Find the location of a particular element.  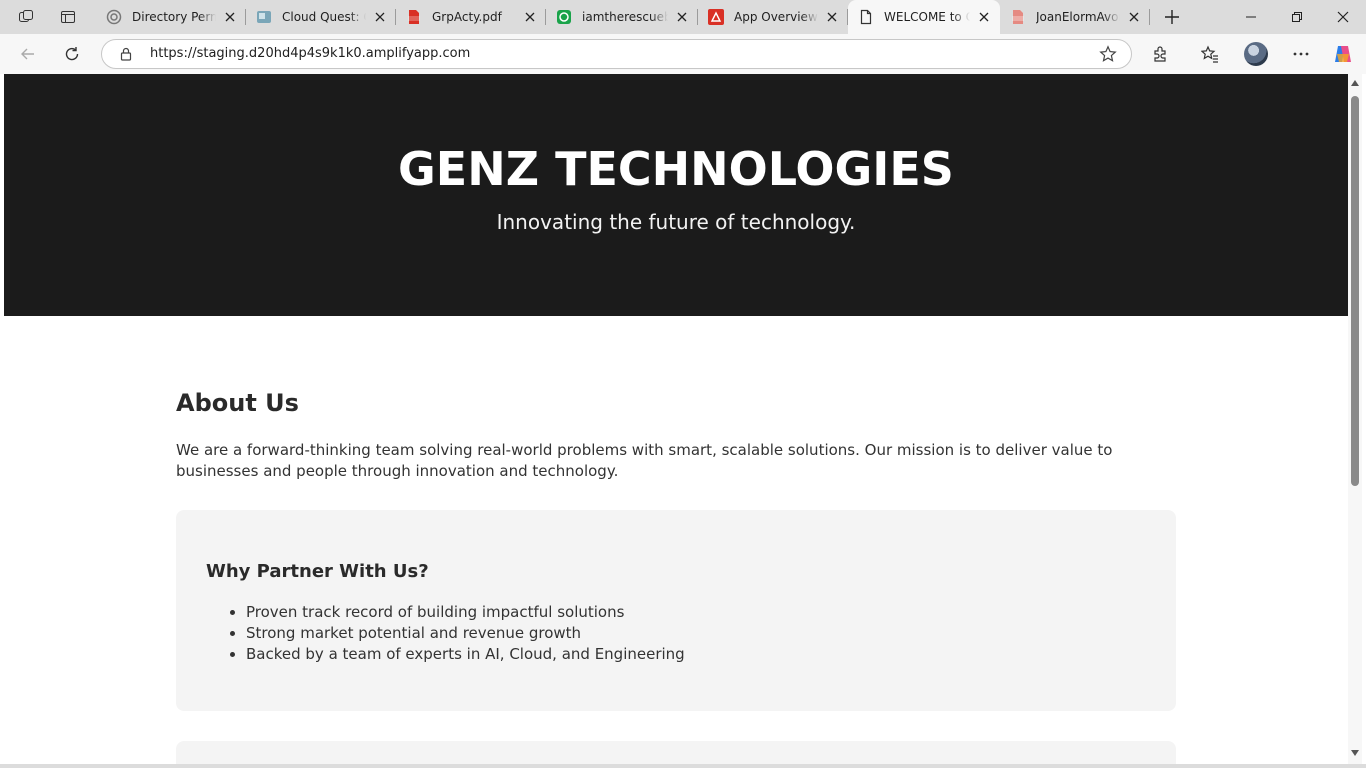

lock-icon is located at coordinates (126, 54).